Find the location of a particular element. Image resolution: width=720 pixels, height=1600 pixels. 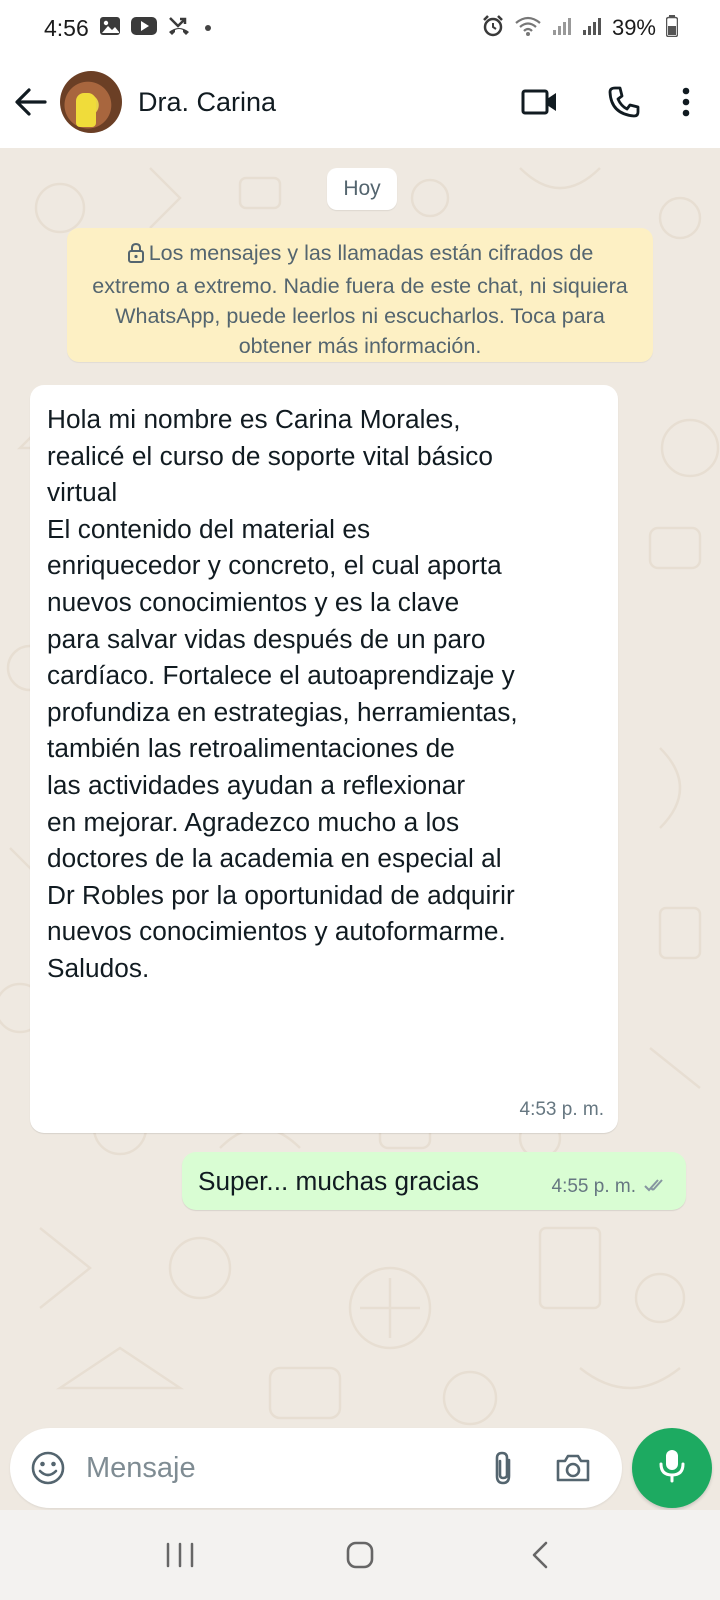

message-composer is located at coordinates (316, 1468).